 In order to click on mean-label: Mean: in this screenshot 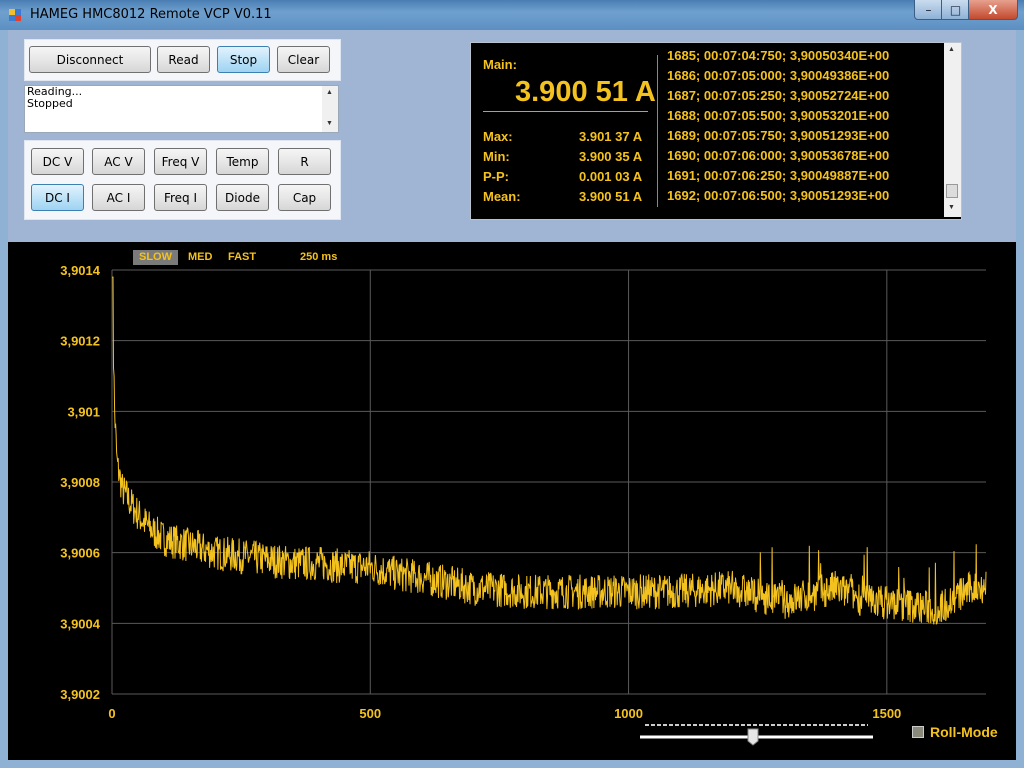, I will do `click(502, 196)`.